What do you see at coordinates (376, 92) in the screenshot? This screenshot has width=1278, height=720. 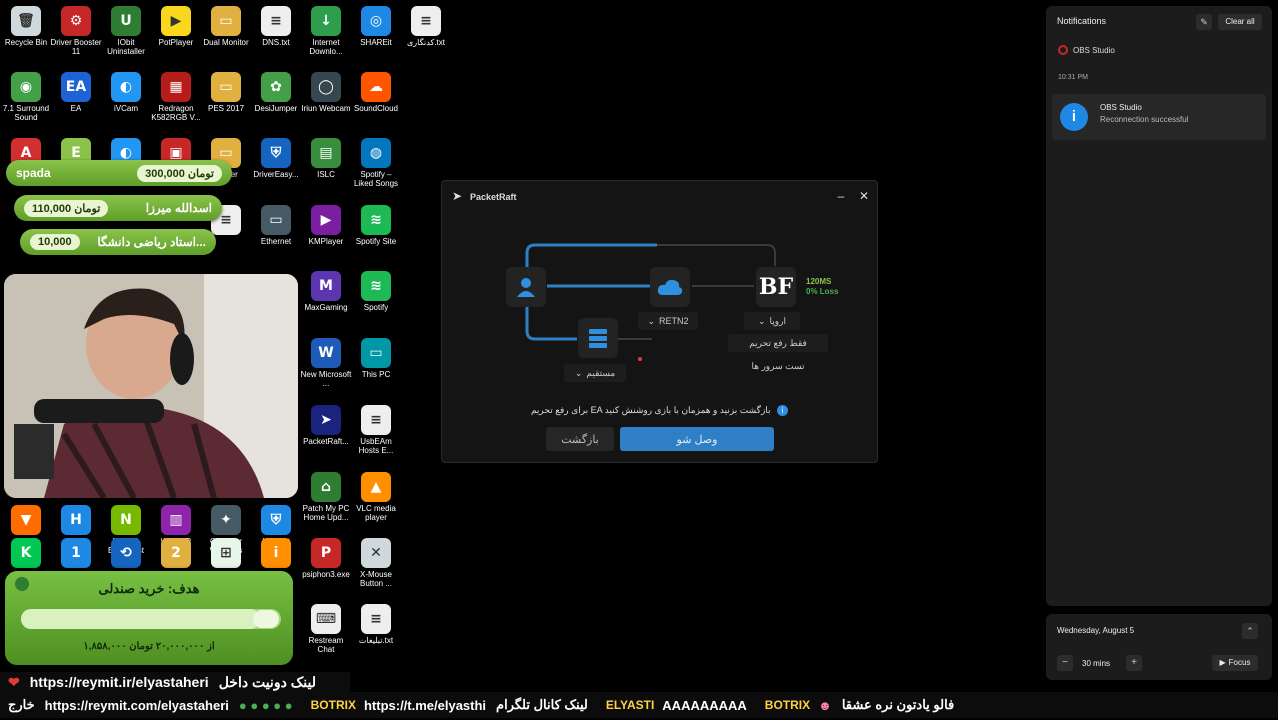 I see `desktop-icon: ☁ SoundCloud` at bounding box center [376, 92].